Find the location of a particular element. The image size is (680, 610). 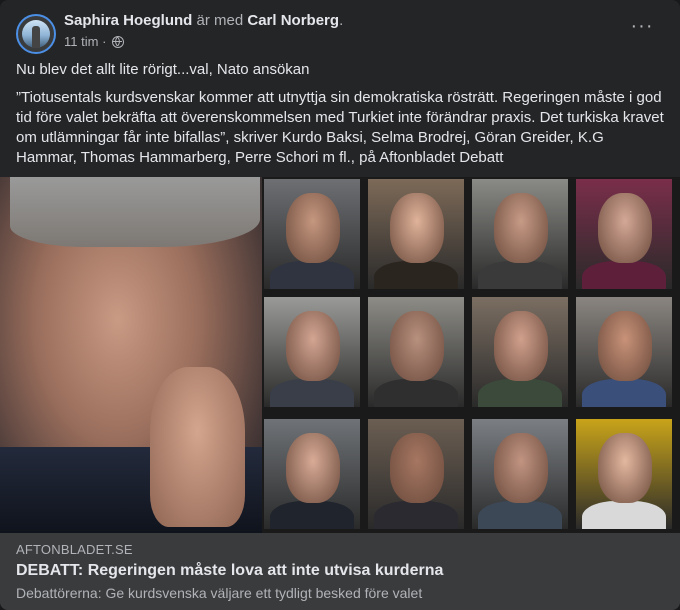

post-meta: 11 tim · is located at coordinates (94, 41).